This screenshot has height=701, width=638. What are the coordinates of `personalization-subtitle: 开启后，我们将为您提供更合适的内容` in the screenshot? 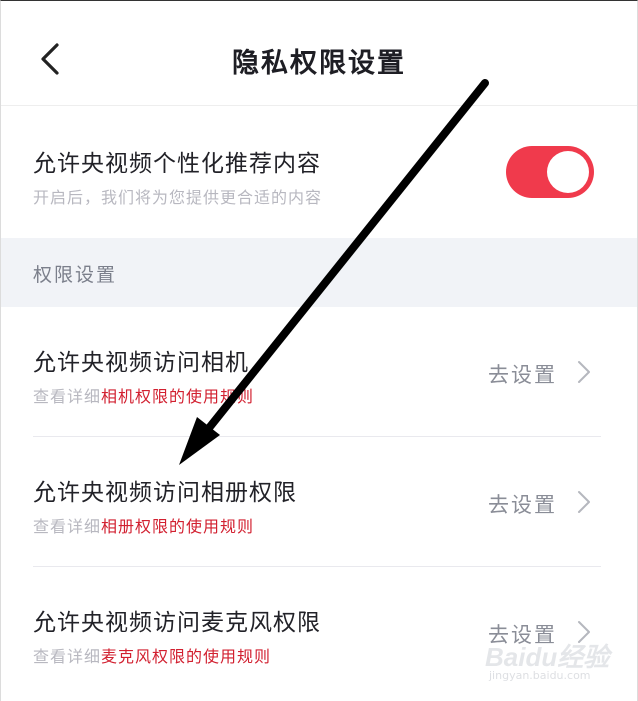 It's located at (178, 197).